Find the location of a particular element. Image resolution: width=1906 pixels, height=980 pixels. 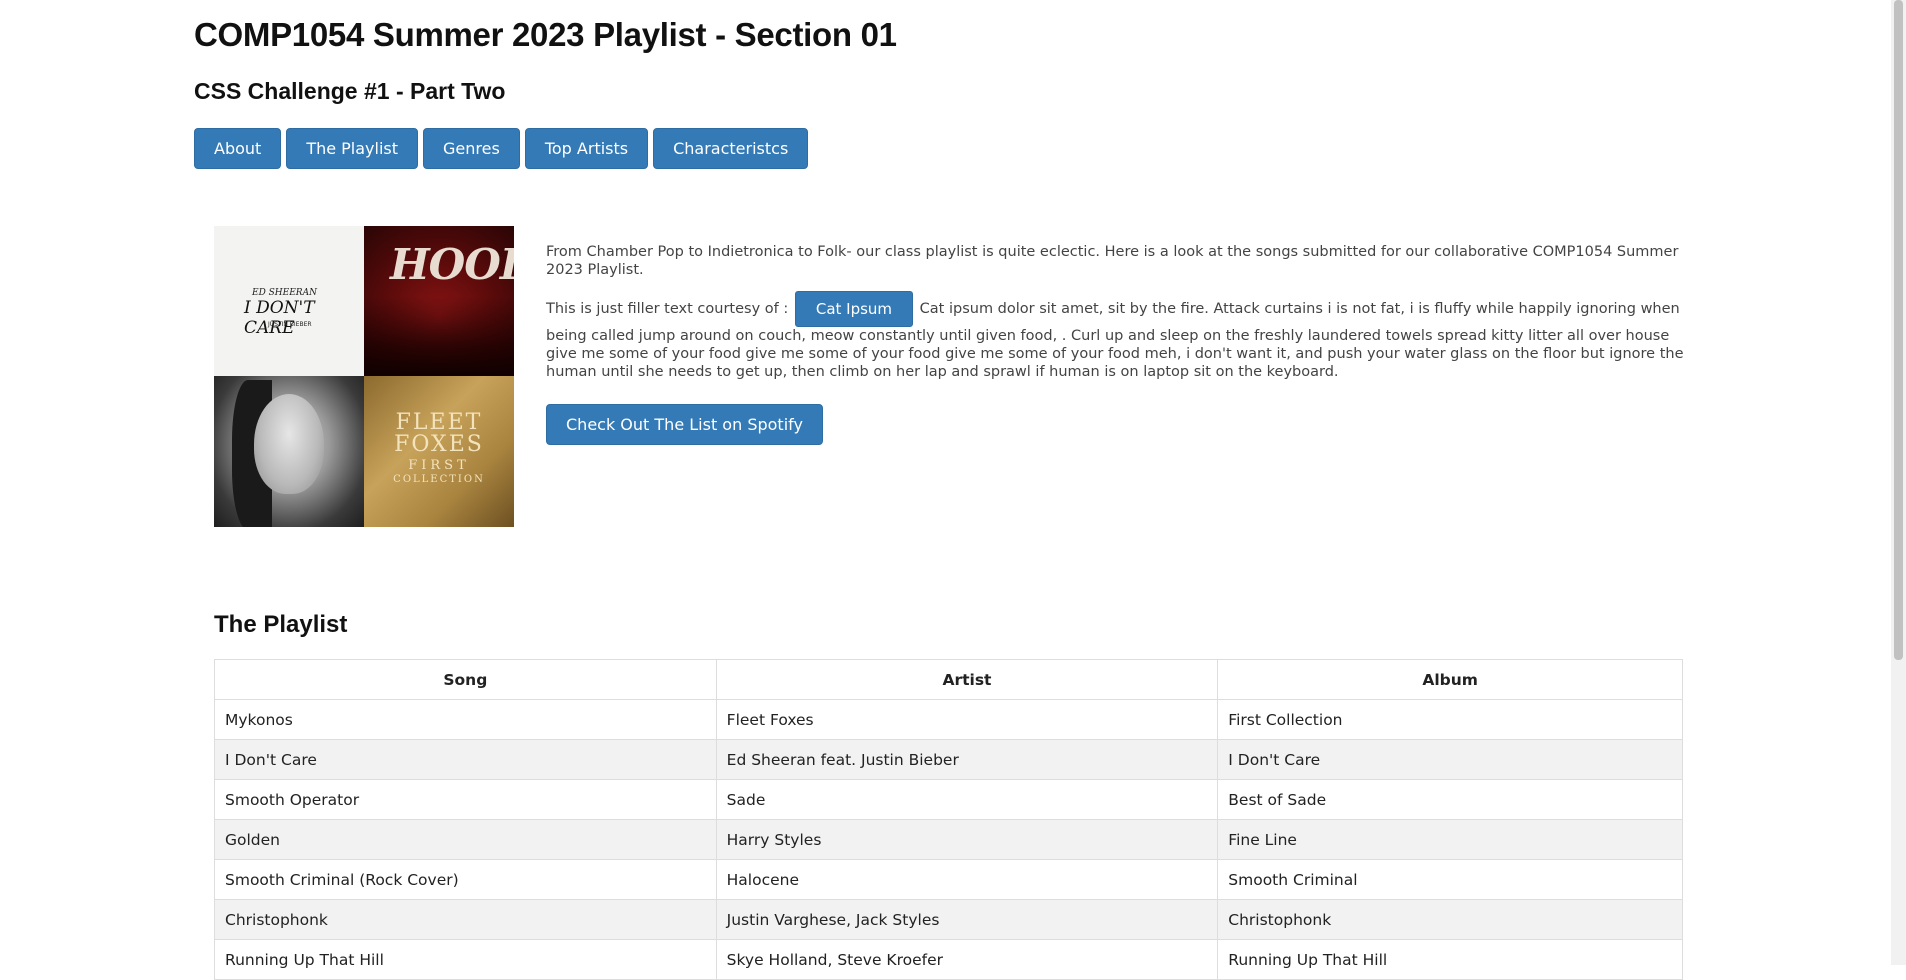

artist-cell: Sade is located at coordinates (967, 799).